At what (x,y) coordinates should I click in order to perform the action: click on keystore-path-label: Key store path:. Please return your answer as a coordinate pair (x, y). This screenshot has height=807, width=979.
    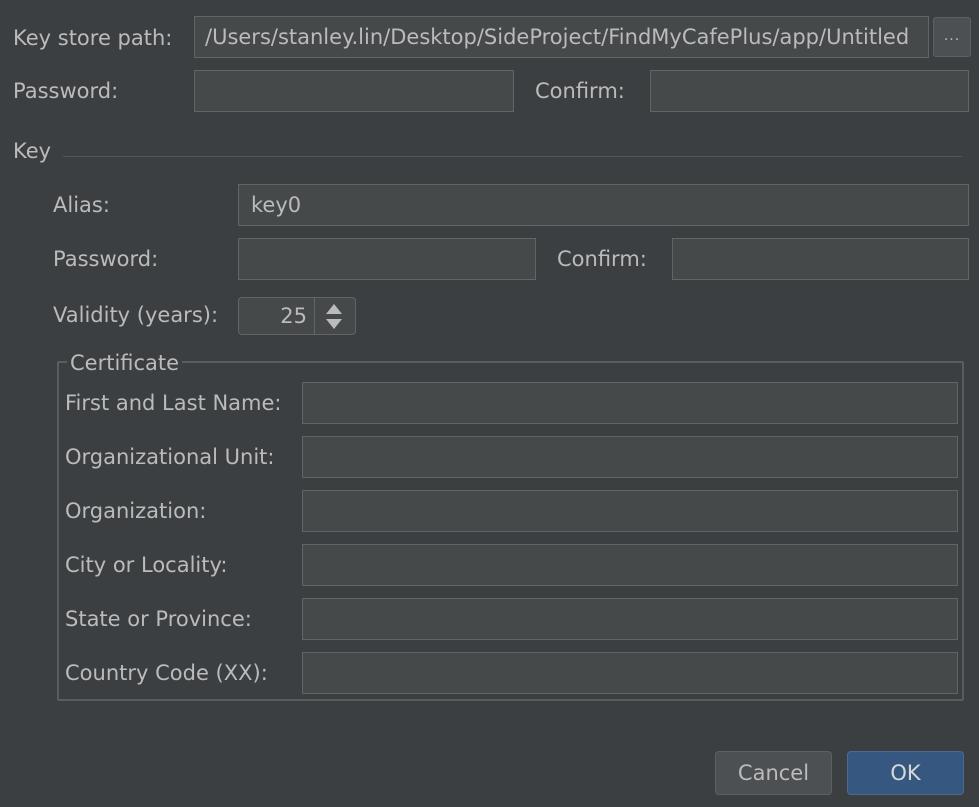
    Looking at the image, I should click on (93, 38).